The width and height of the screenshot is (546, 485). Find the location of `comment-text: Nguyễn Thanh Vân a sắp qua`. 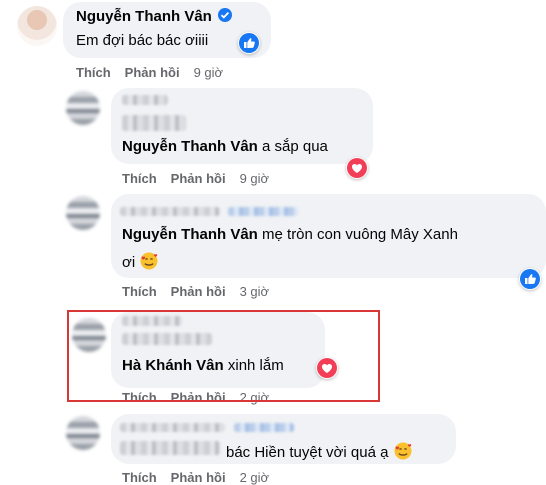

comment-text: Nguyễn Thanh Vân a sắp qua is located at coordinates (225, 146).